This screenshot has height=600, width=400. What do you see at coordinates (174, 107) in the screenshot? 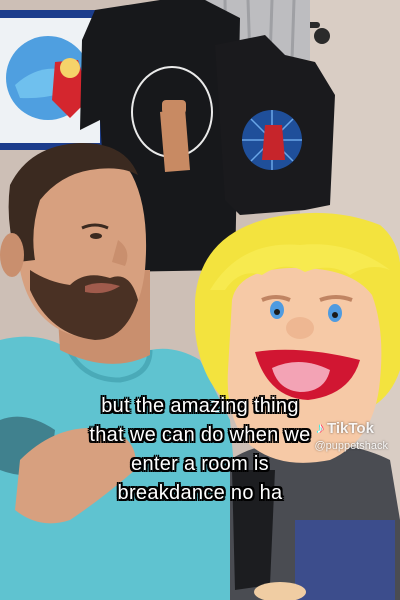
I see `middle-shirt-fist` at bounding box center [174, 107].